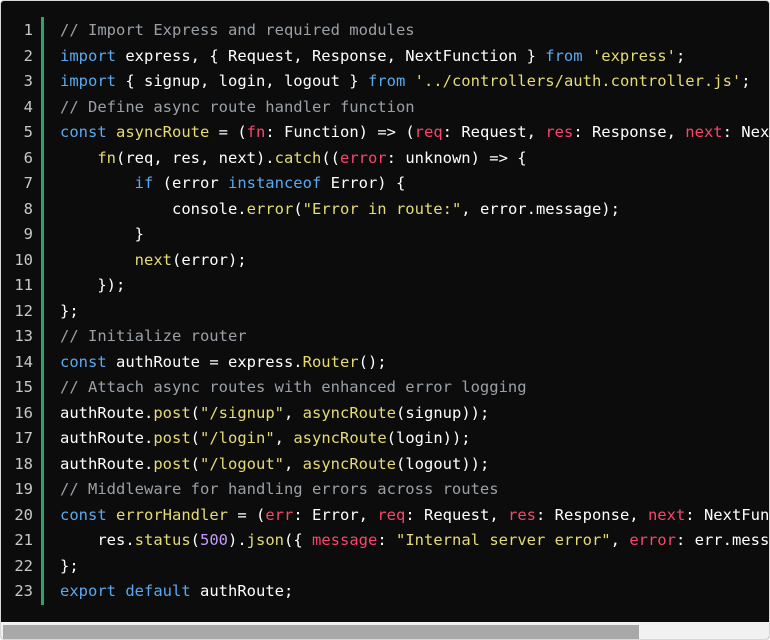  I want to click on code-token-plain: Error) {, so click(363, 183).